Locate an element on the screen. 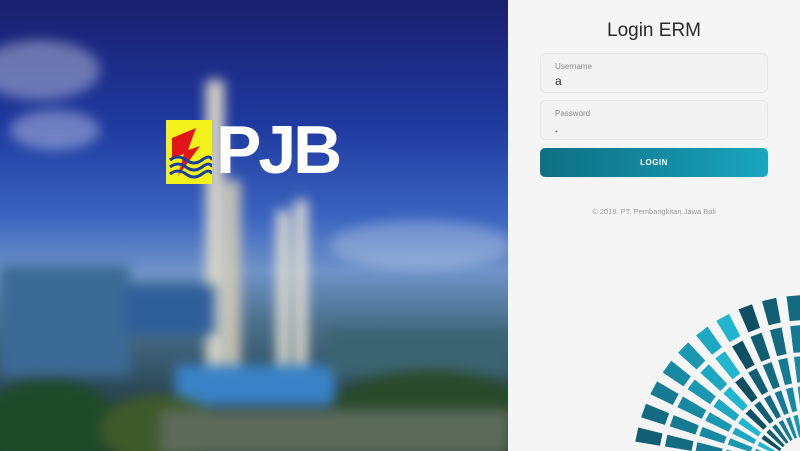 This screenshot has height=451, width=800. username-input: a is located at coordinates (558, 81).